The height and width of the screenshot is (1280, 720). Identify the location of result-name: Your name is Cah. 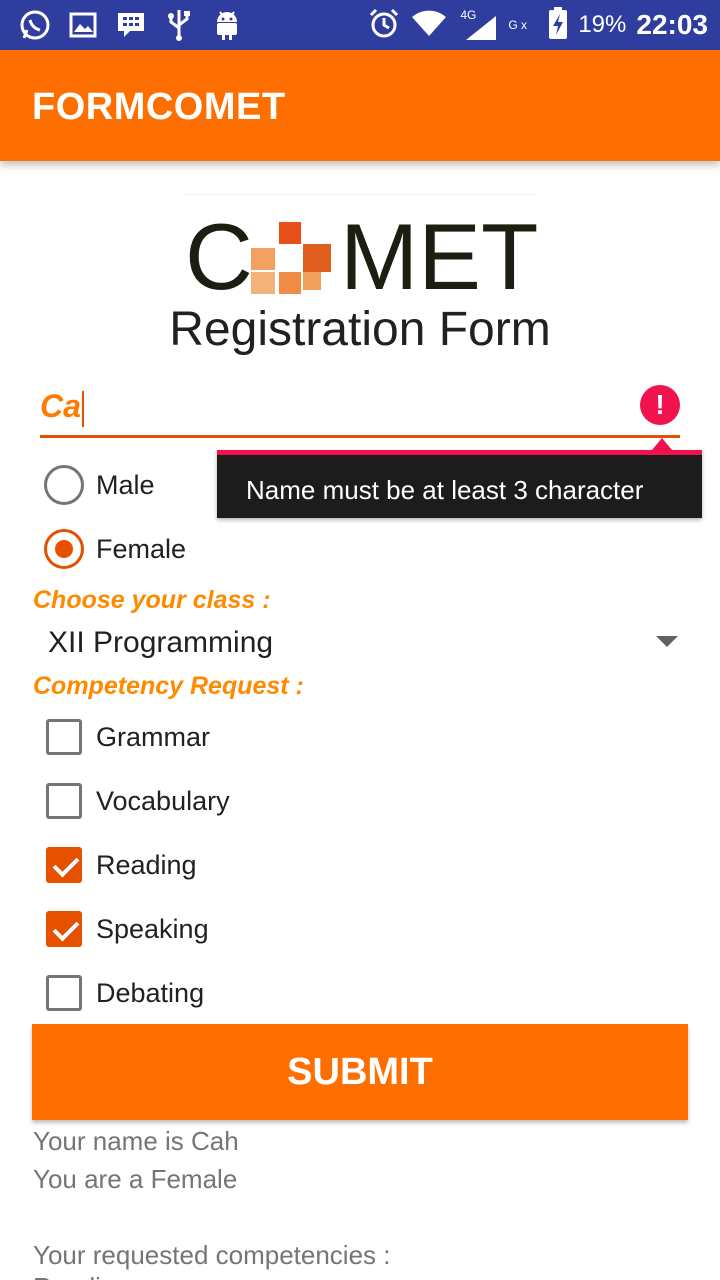
(136, 1141).